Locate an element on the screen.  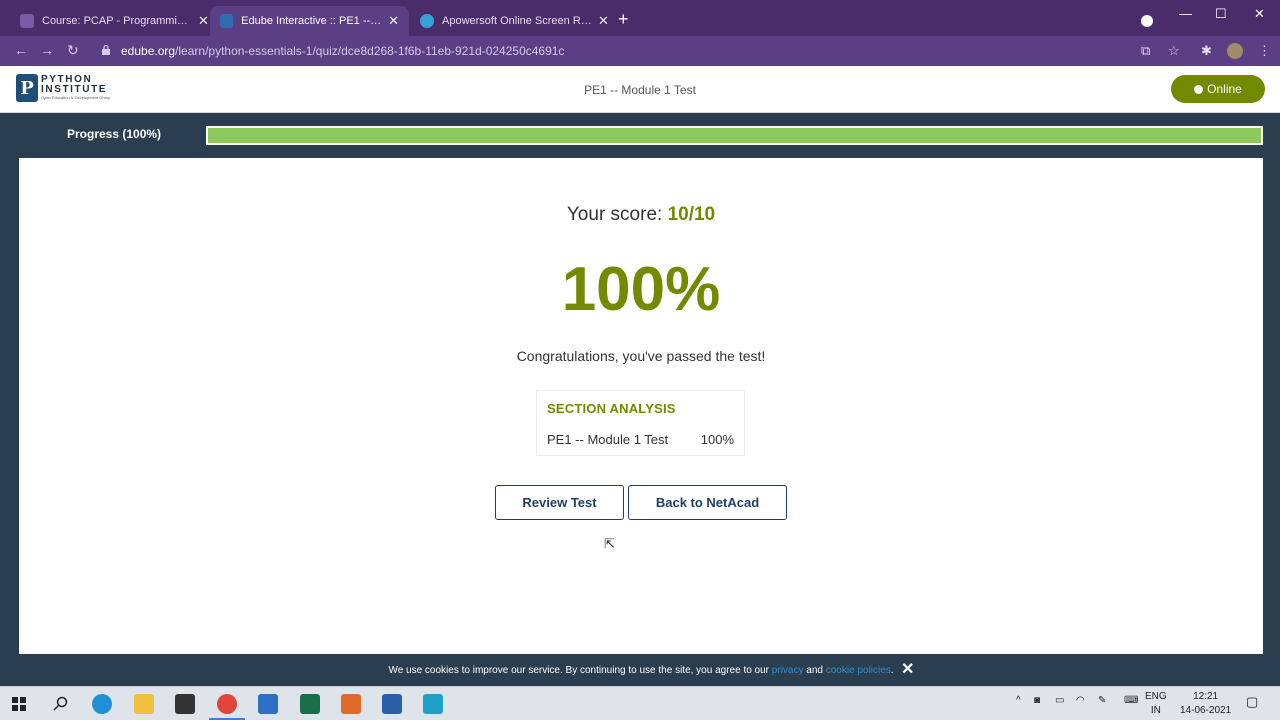
section-score: 100% is located at coordinates (717, 439).